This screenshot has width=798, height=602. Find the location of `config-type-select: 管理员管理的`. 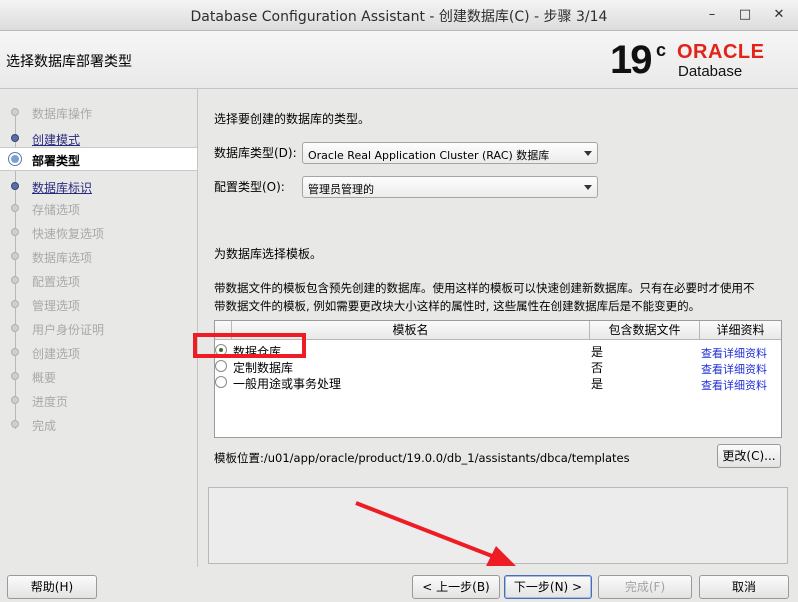

config-type-select: 管理员管理的 is located at coordinates (450, 187).